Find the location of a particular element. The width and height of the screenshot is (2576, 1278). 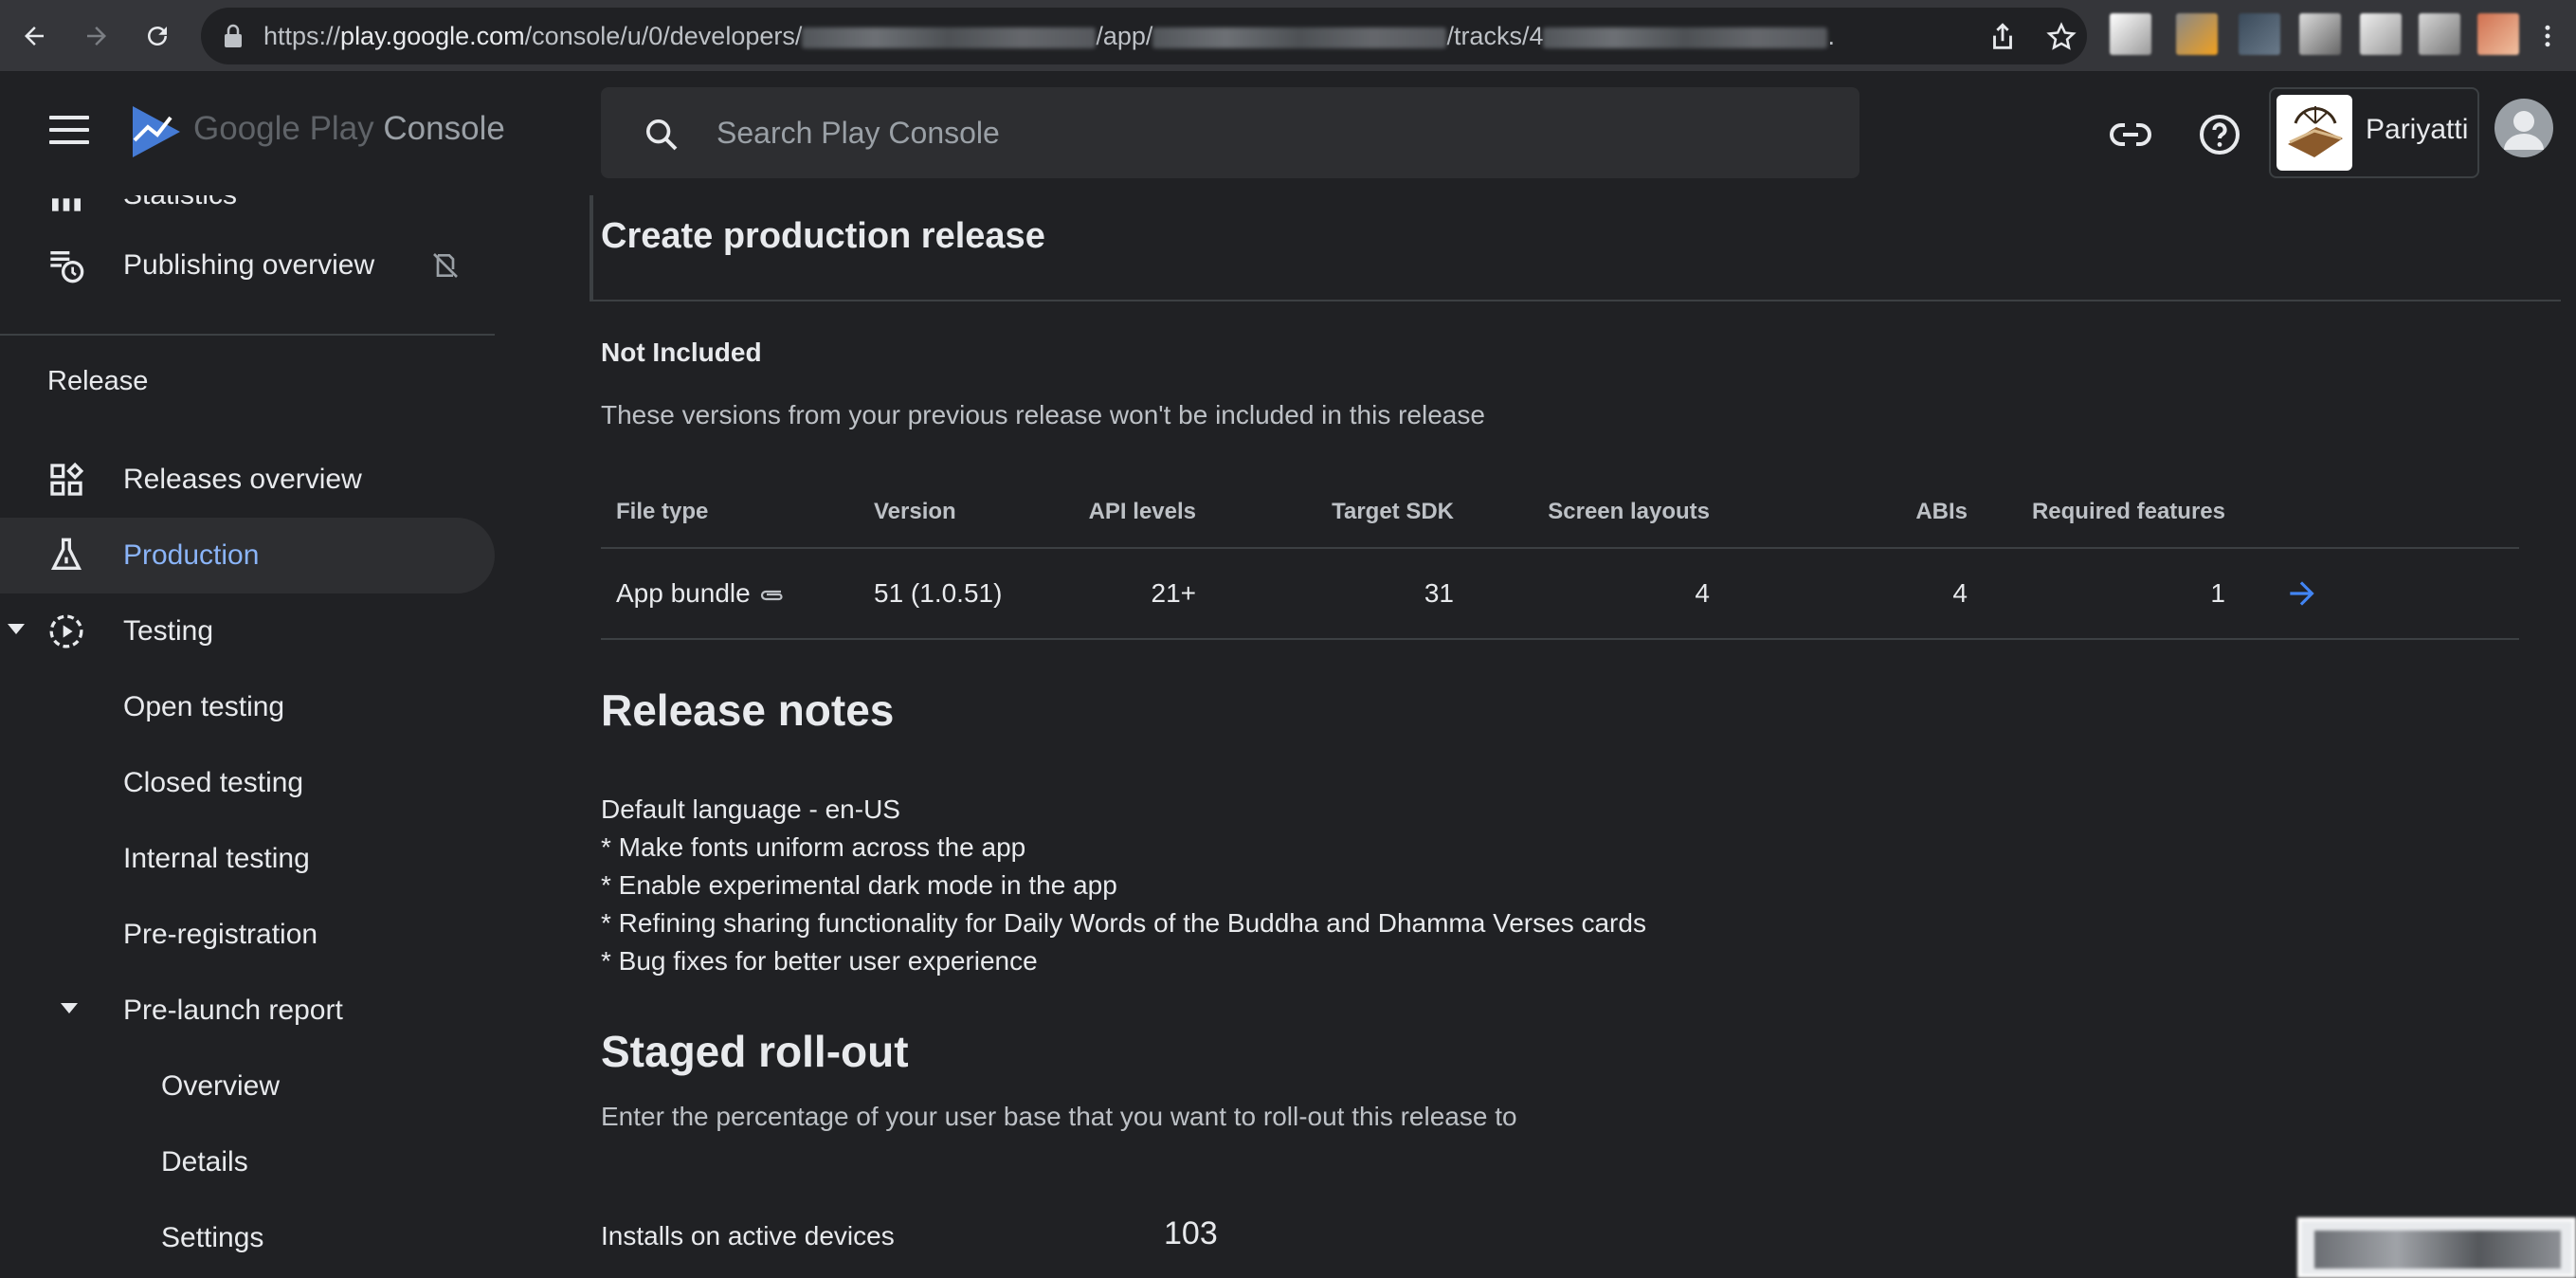

forward-button is located at coordinates (96, 36).